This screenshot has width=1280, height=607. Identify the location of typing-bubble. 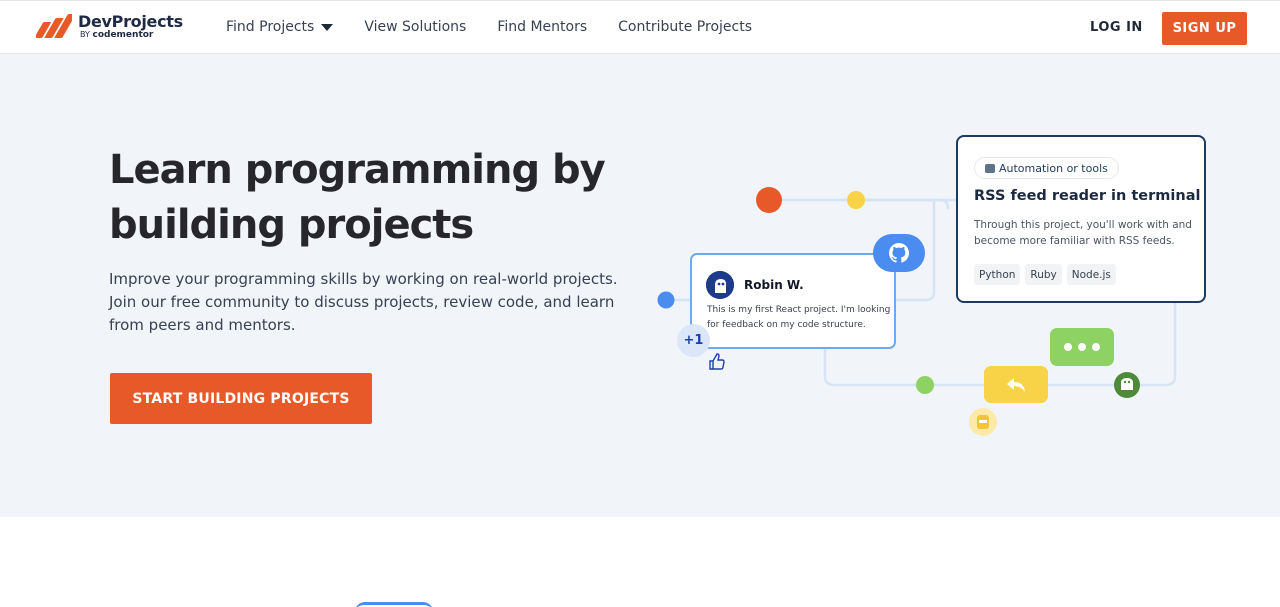
(1082, 347).